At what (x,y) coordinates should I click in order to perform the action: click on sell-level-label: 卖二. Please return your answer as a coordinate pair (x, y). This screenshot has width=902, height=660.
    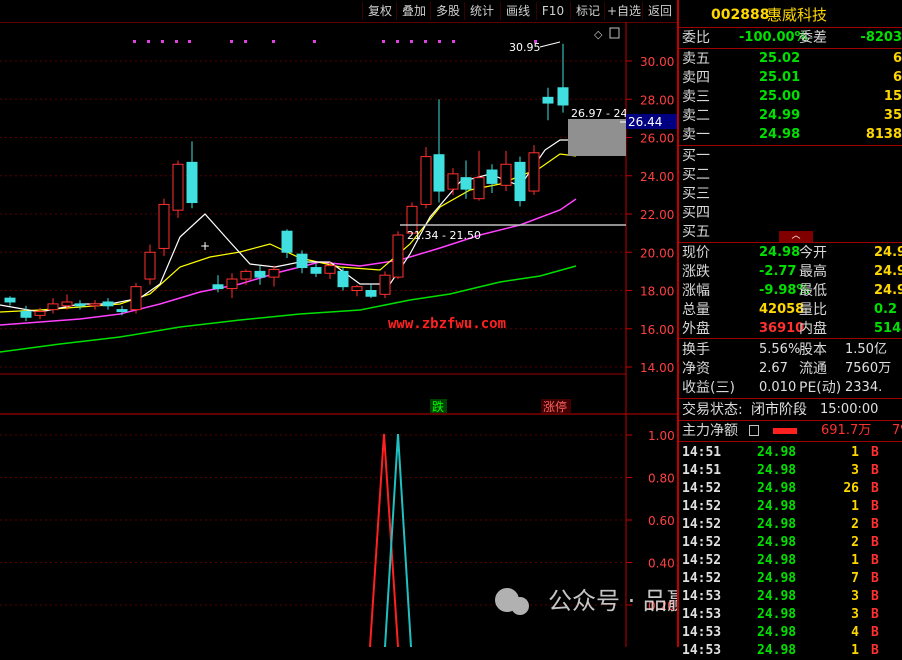
    Looking at the image, I should click on (696, 116).